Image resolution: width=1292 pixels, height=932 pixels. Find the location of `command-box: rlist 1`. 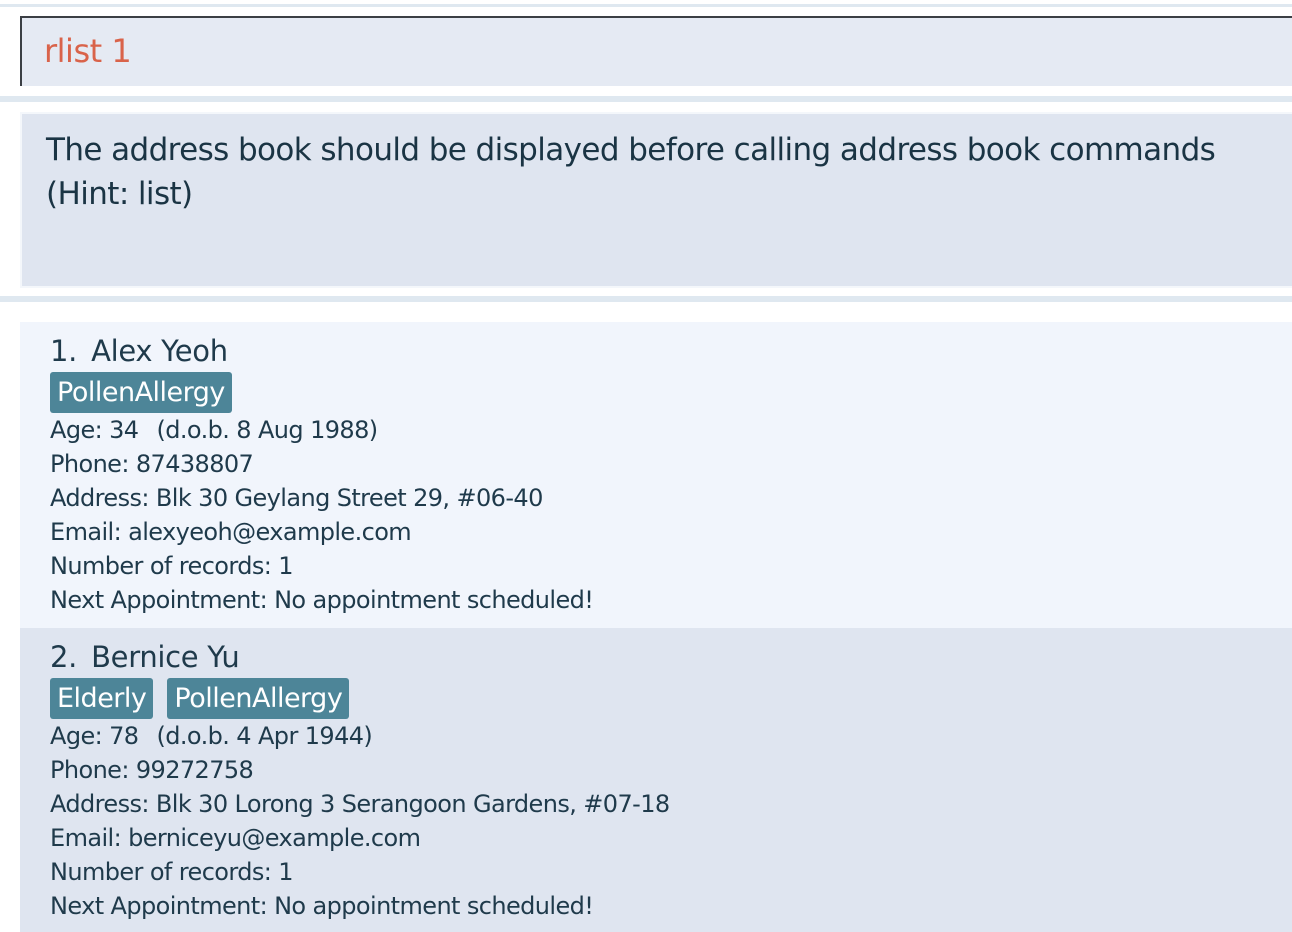

command-box: rlist 1 is located at coordinates (656, 51).